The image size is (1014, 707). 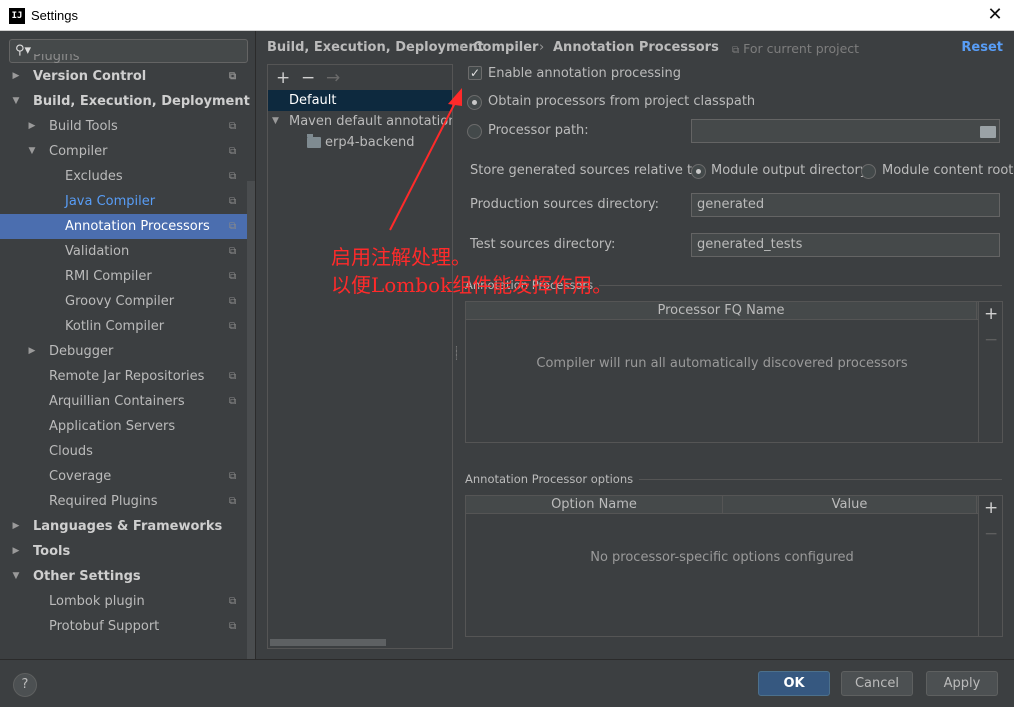 I want to click on module-output-directory-radio, so click(x=698, y=171).